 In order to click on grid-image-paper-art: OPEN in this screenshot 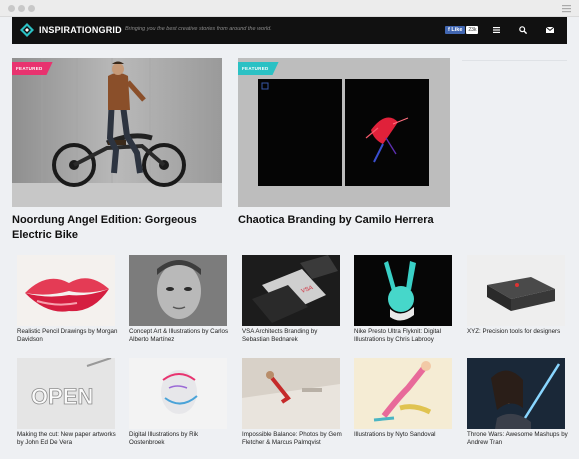, I will do `click(66, 393)`.